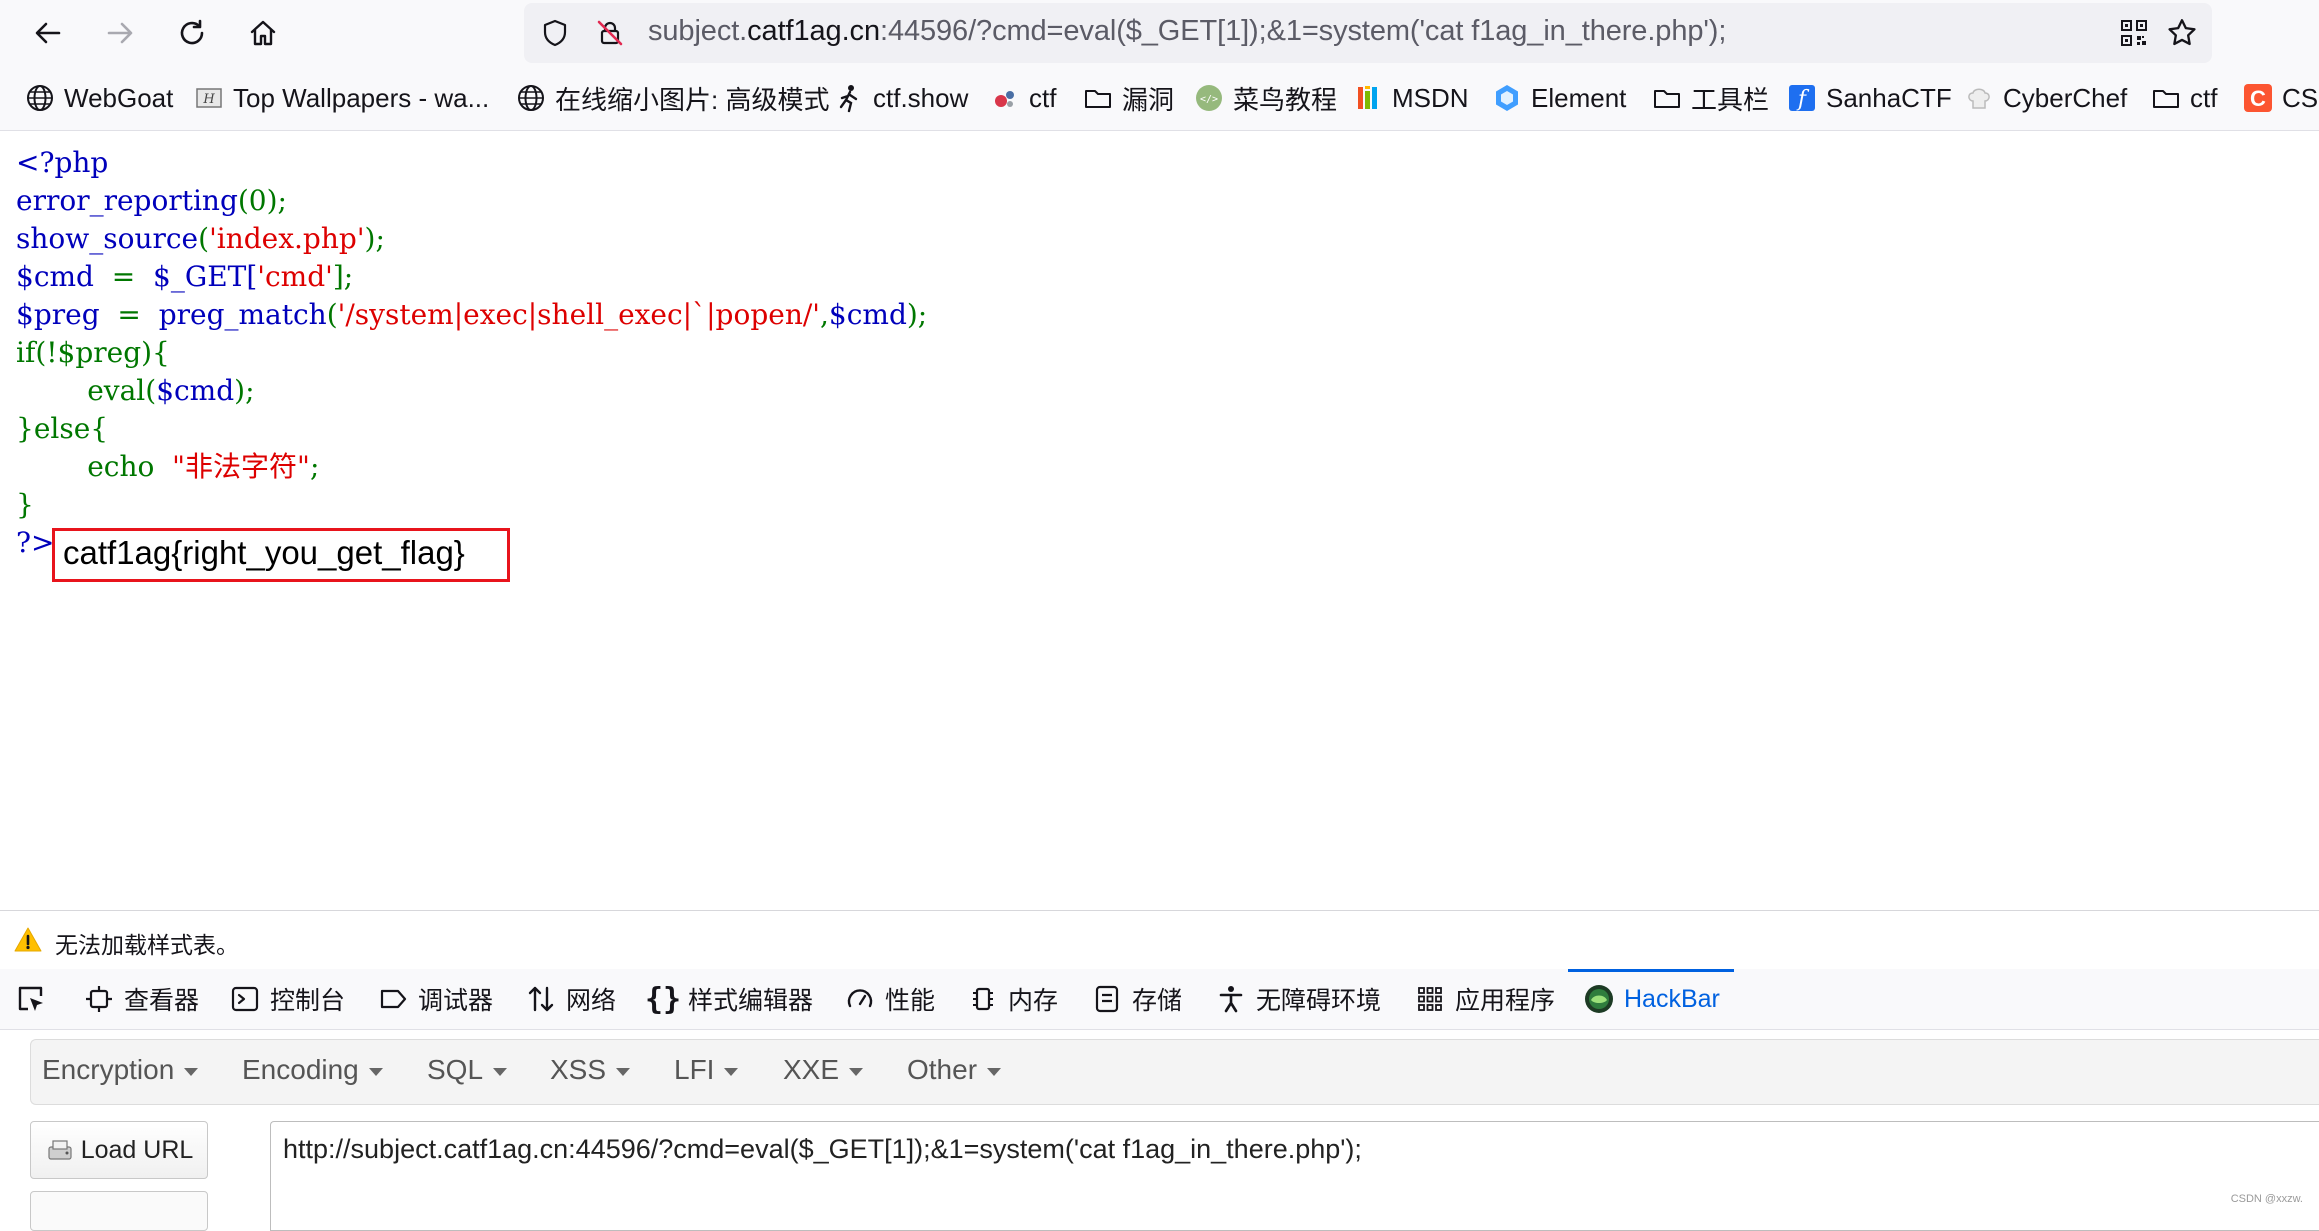 The image size is (2319, 1231). Describe the element at coordinates (1159, 940) in the screenshot. I see `warning-bar: 无法加载样式表。` at that location.